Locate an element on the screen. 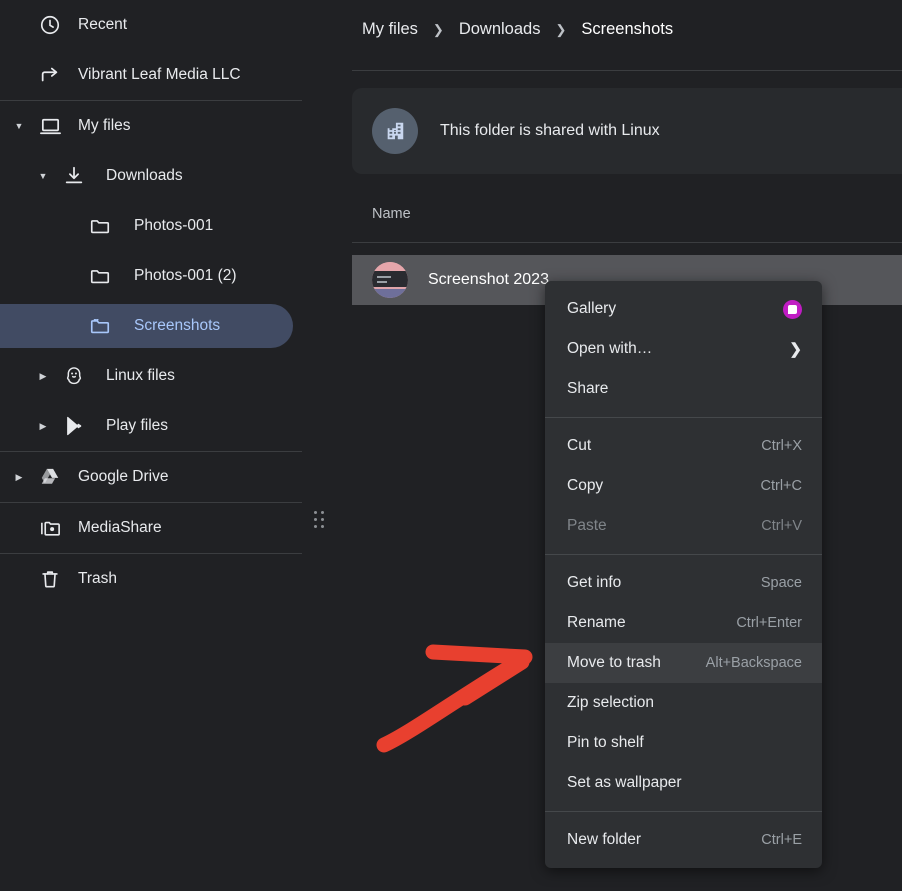  menu-item-get-info: Get info Space is located at coordinates (683, 583).